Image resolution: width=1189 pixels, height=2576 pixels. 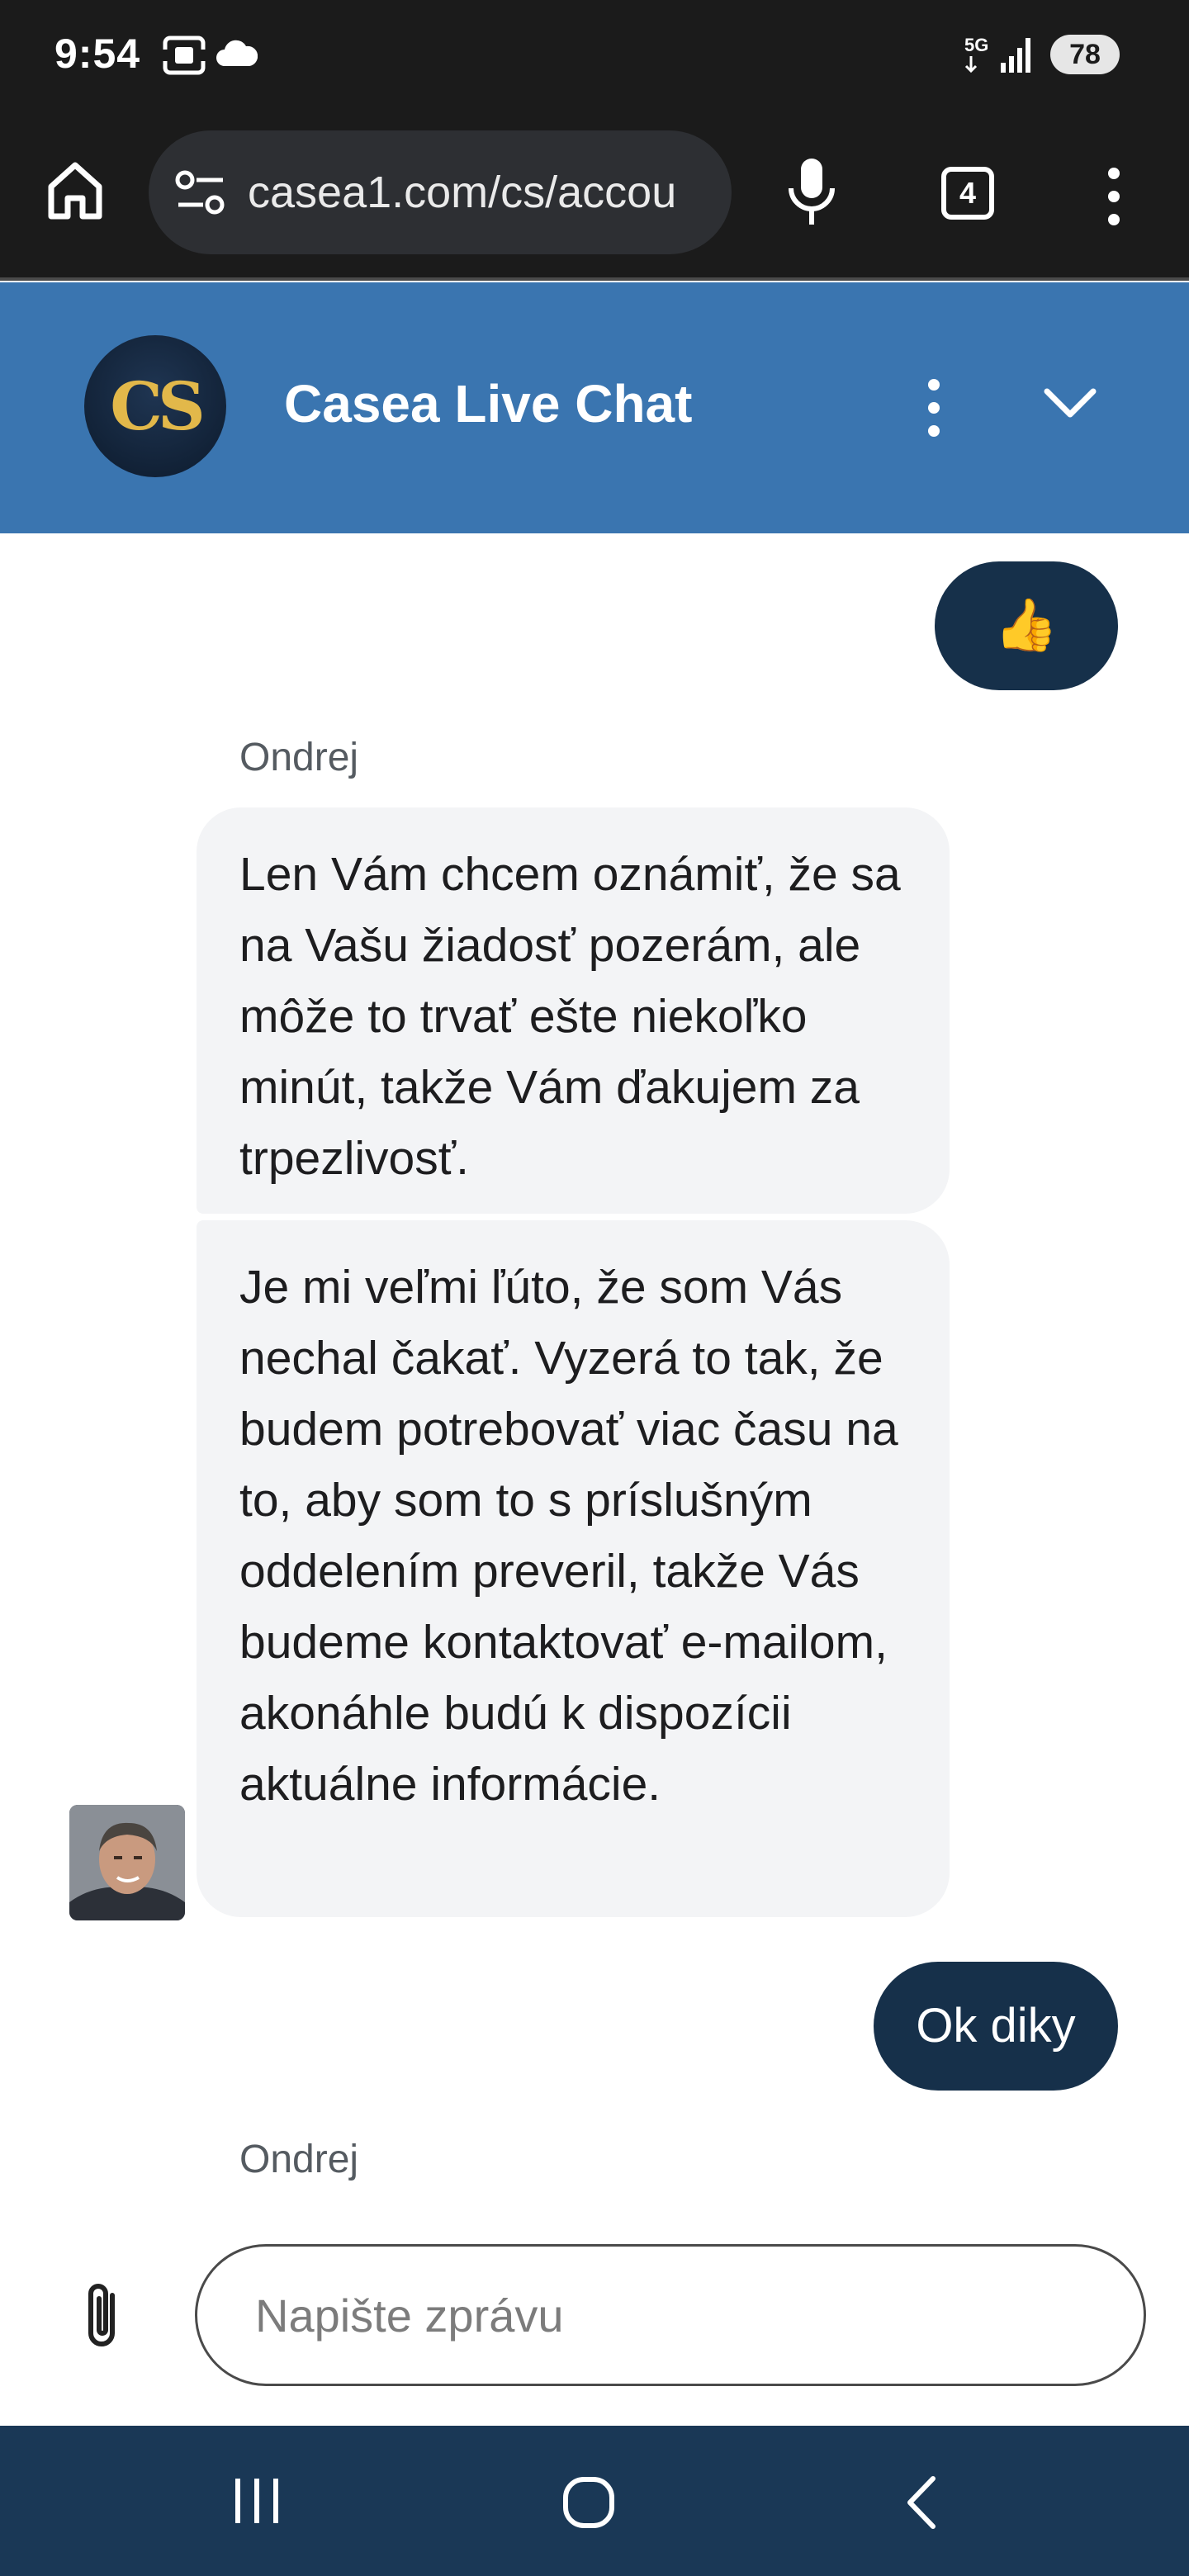 I want to click on home-icon, so click(x=75, y=191).